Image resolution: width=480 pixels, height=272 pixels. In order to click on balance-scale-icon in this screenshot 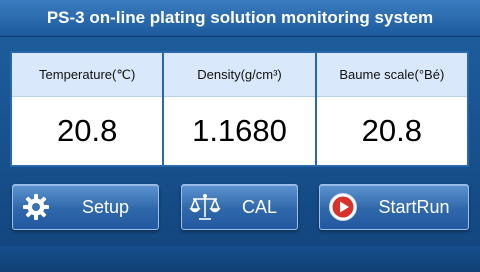, I will do `click(205, 207)`.